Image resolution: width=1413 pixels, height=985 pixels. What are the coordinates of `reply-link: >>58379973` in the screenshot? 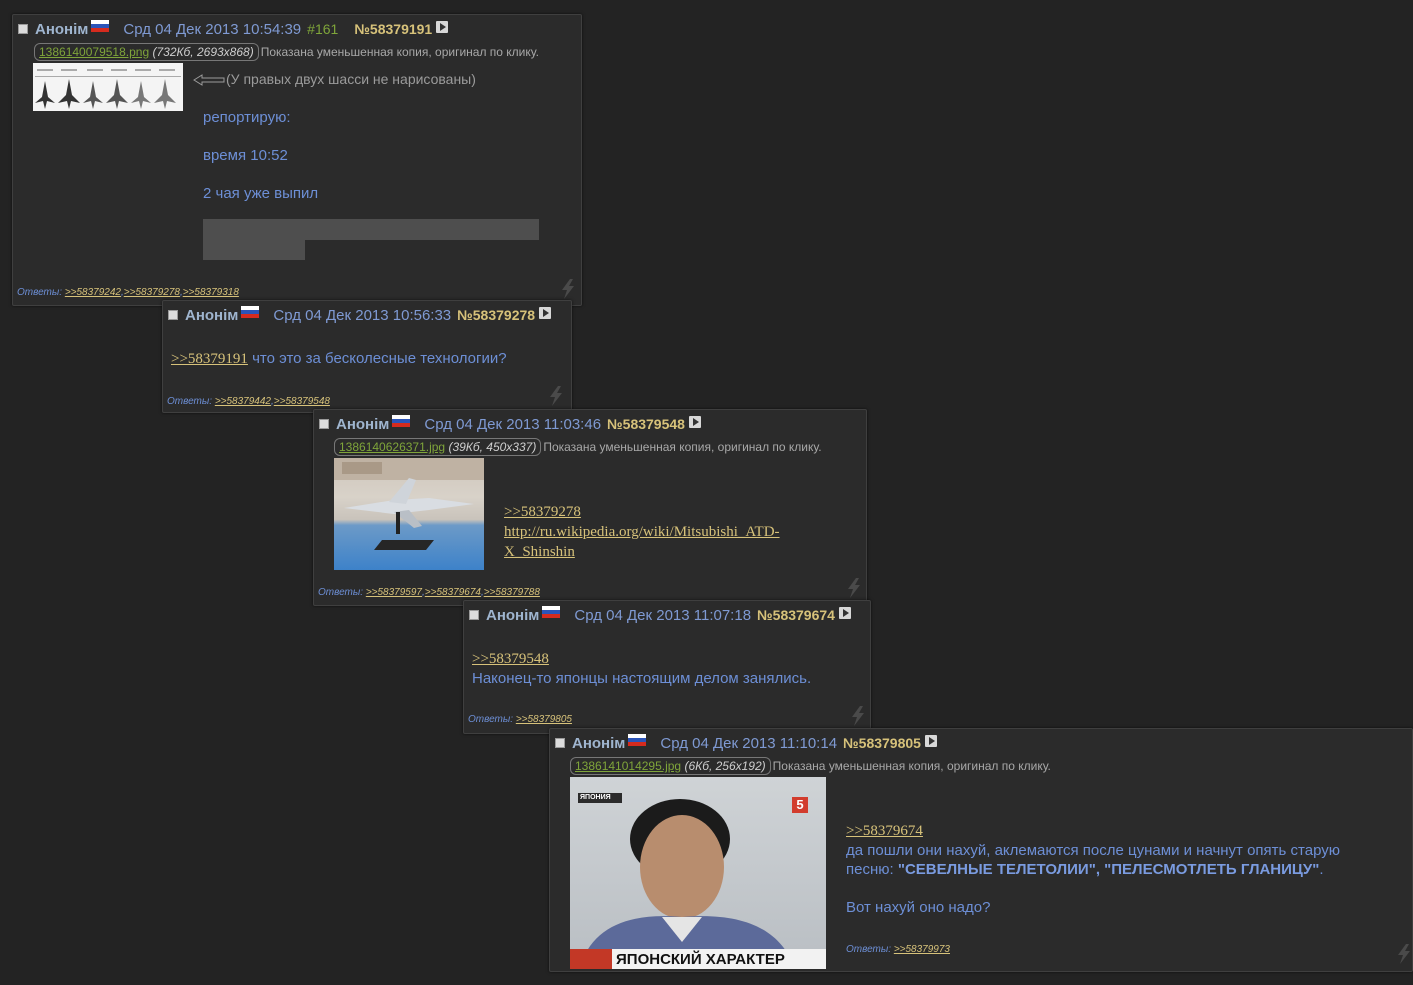 It's located at (922, 949).